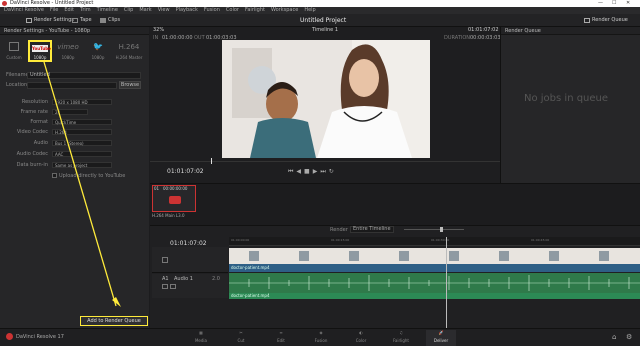  What do you see at coordinates (570, 105) in the screenshot?
I see `render-queue-panel: Render Queue` at bounding box center [570, 105].